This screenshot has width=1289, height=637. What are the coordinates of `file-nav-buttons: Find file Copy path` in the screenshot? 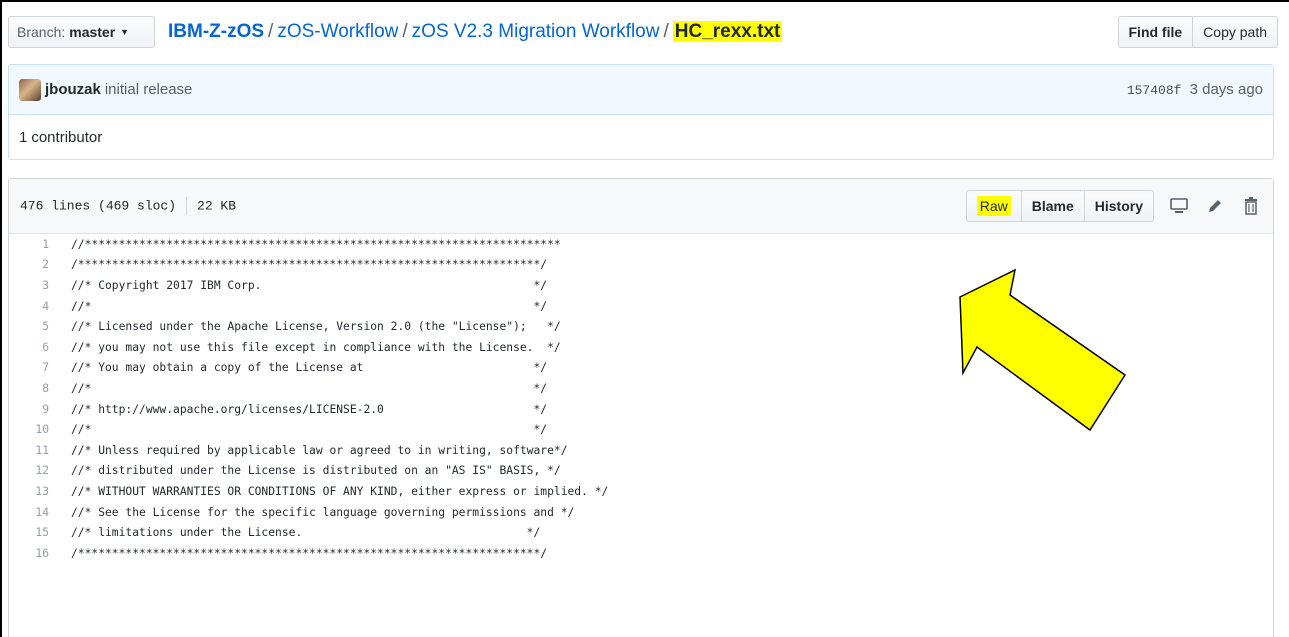 It's located at (1197, 32).